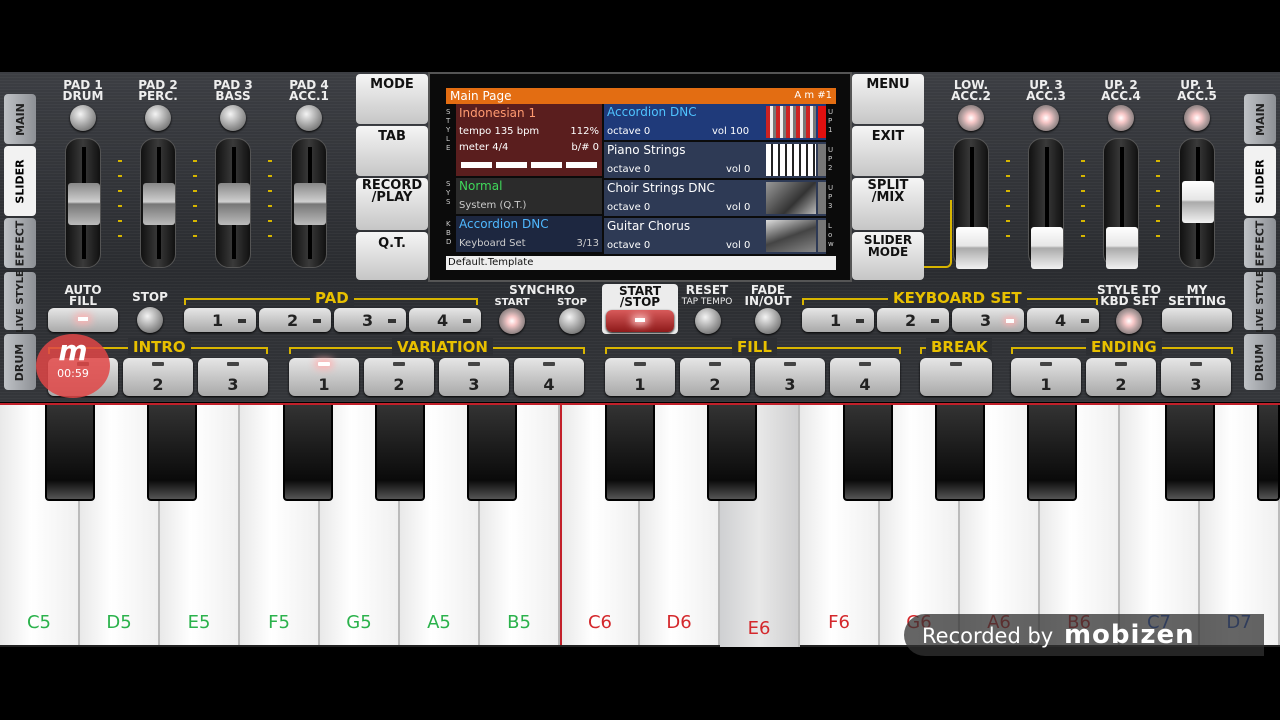 The image size is (1280, 720). Describe the element at coordinates (1046, 203) in the screenshot. I see `upper3-acc3-slider` at that location.